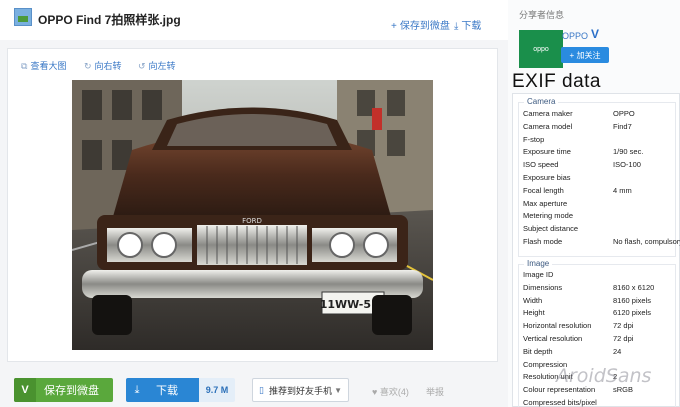  What do you see at coordinates (471, 26) in the screenshot?
I see `header-download-label: 下载` at bounding box center [471, 26].